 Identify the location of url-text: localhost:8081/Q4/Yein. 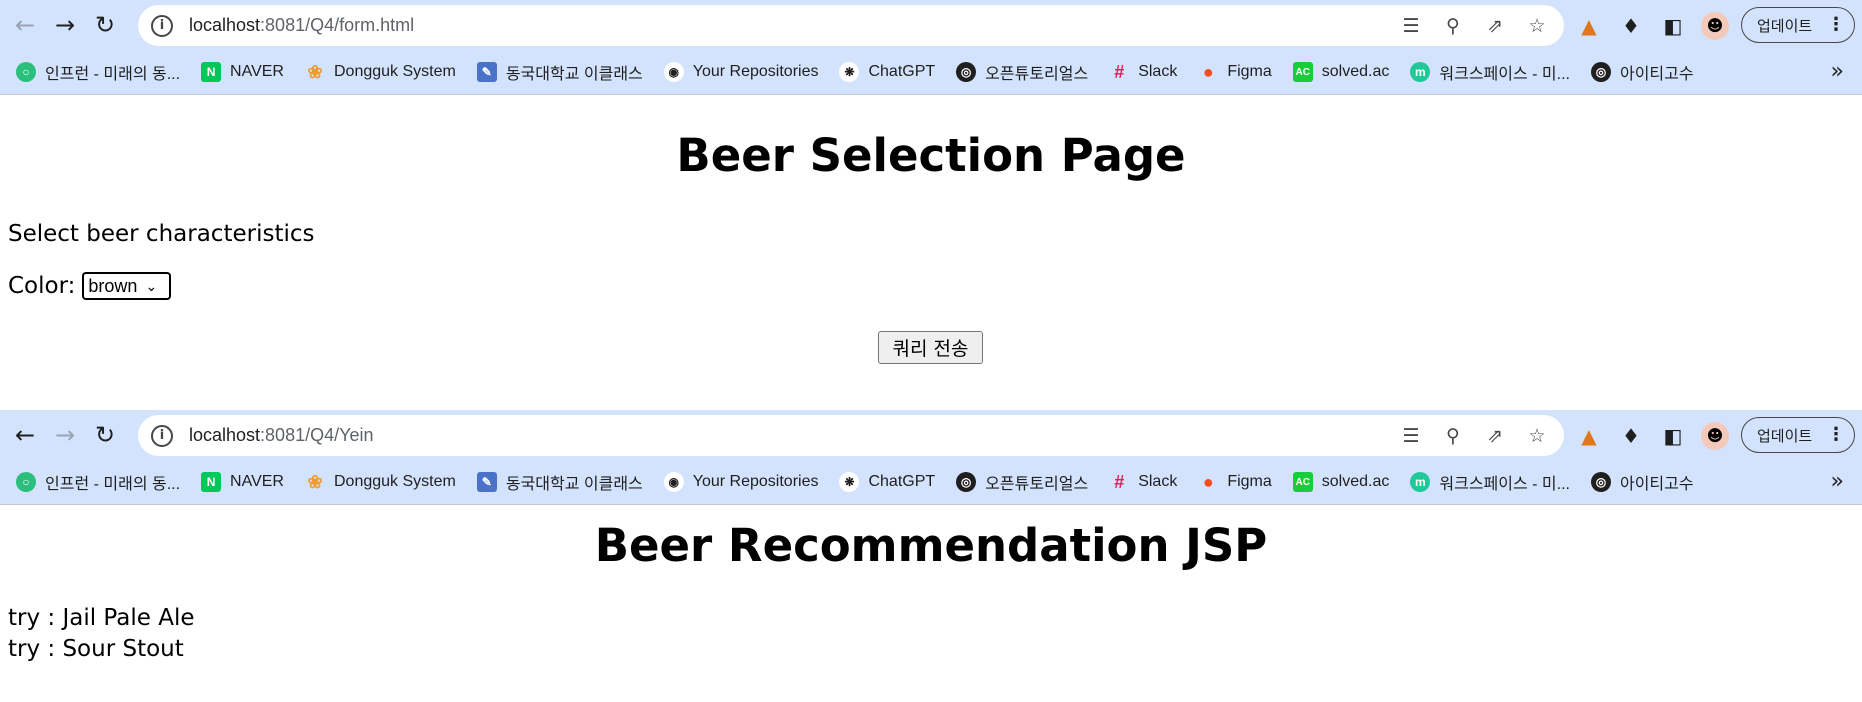
(281, 435).